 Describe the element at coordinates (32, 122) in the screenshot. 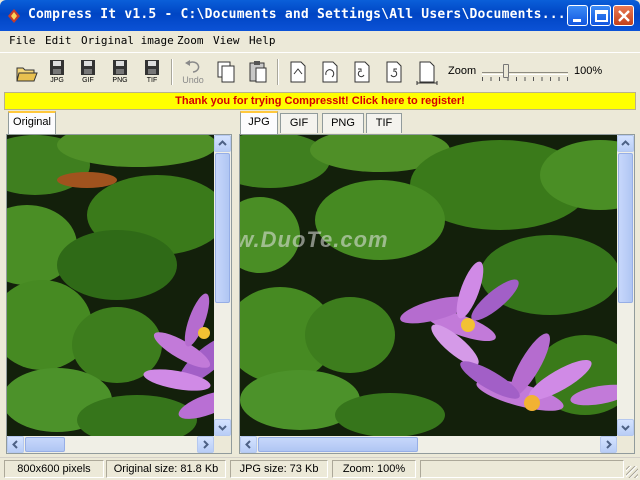

I see `tab-original: Original` at that location.